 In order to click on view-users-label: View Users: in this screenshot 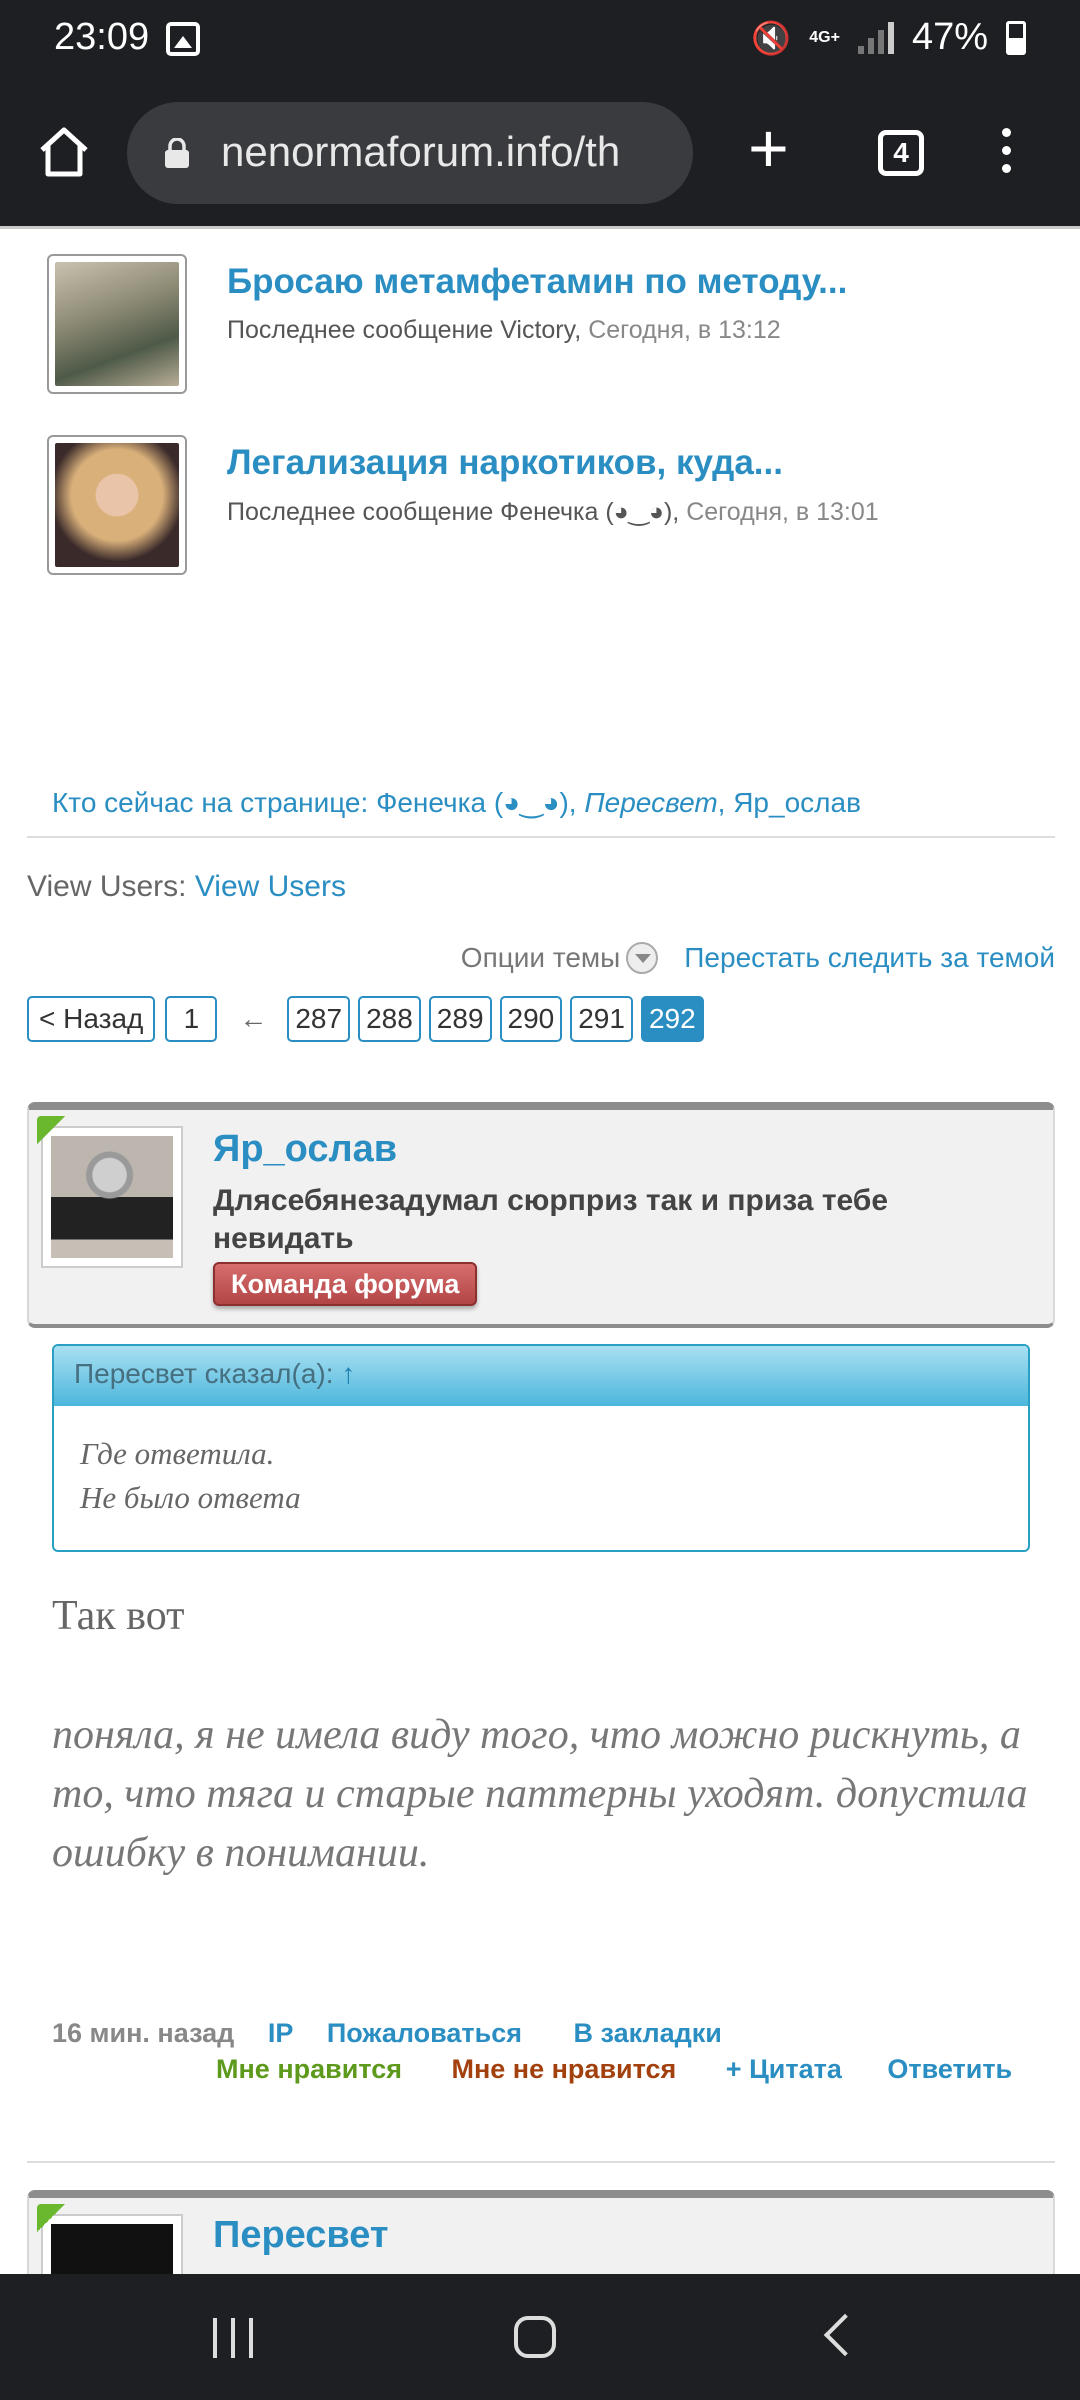, I will do `click(111, 886)`.